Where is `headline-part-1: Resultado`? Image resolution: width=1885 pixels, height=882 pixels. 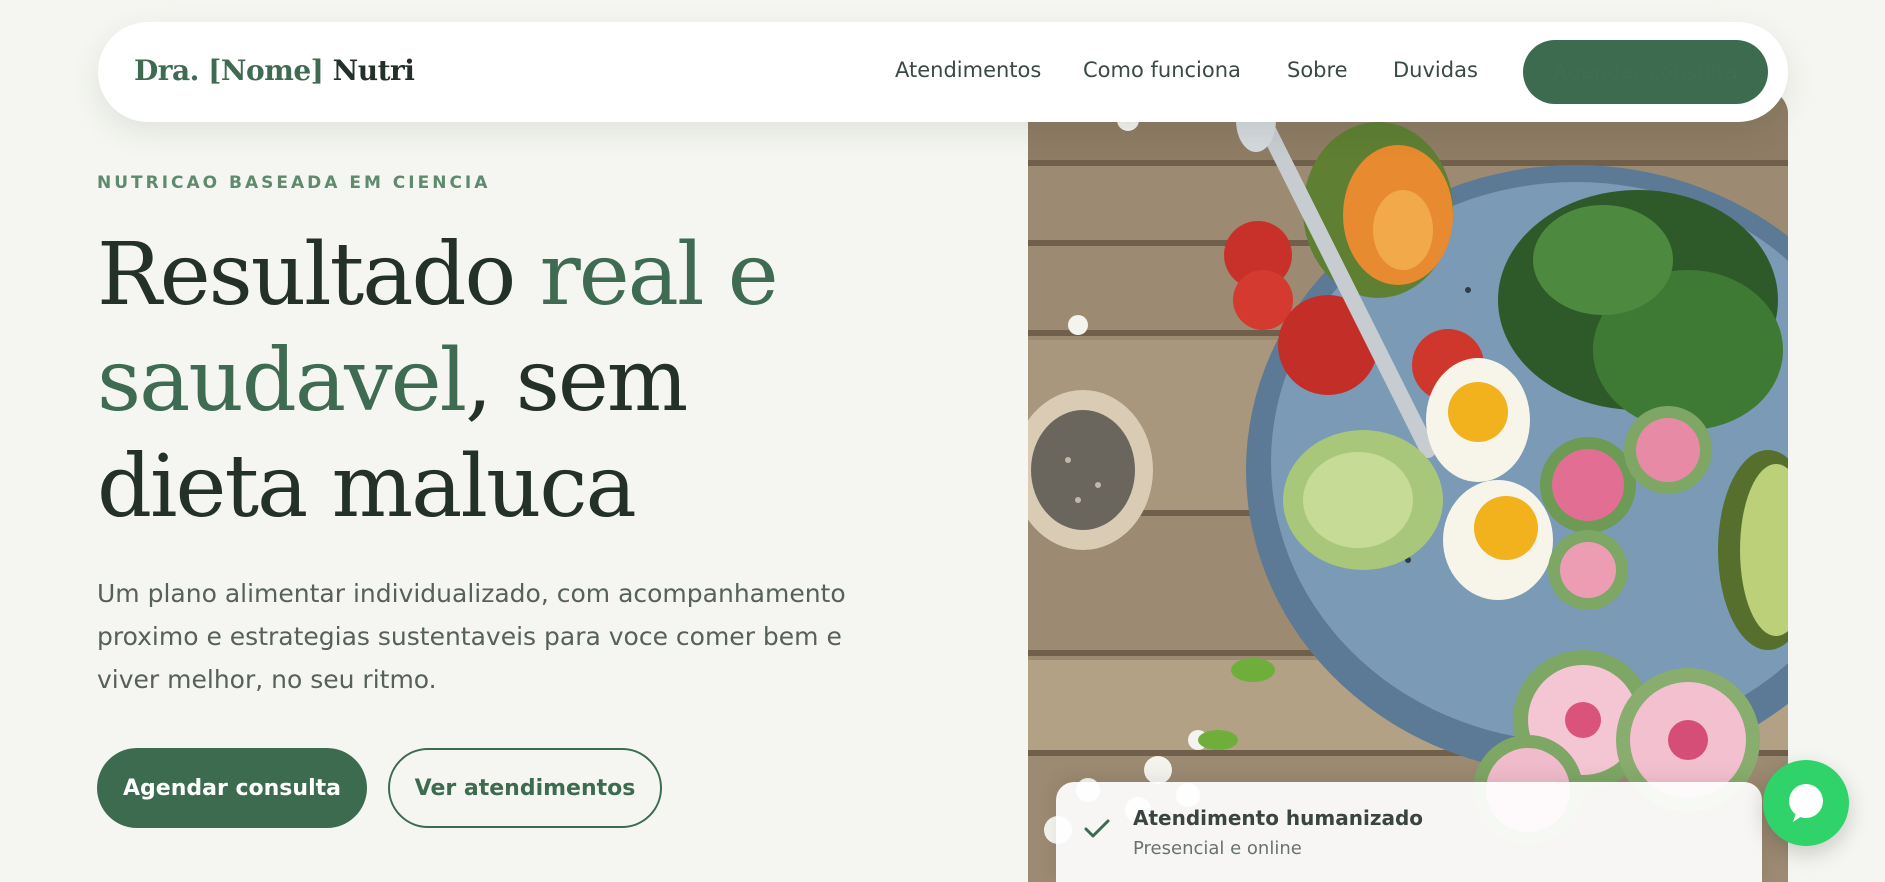 headline-part-1: Resultado is located at coordinates (318, 275).